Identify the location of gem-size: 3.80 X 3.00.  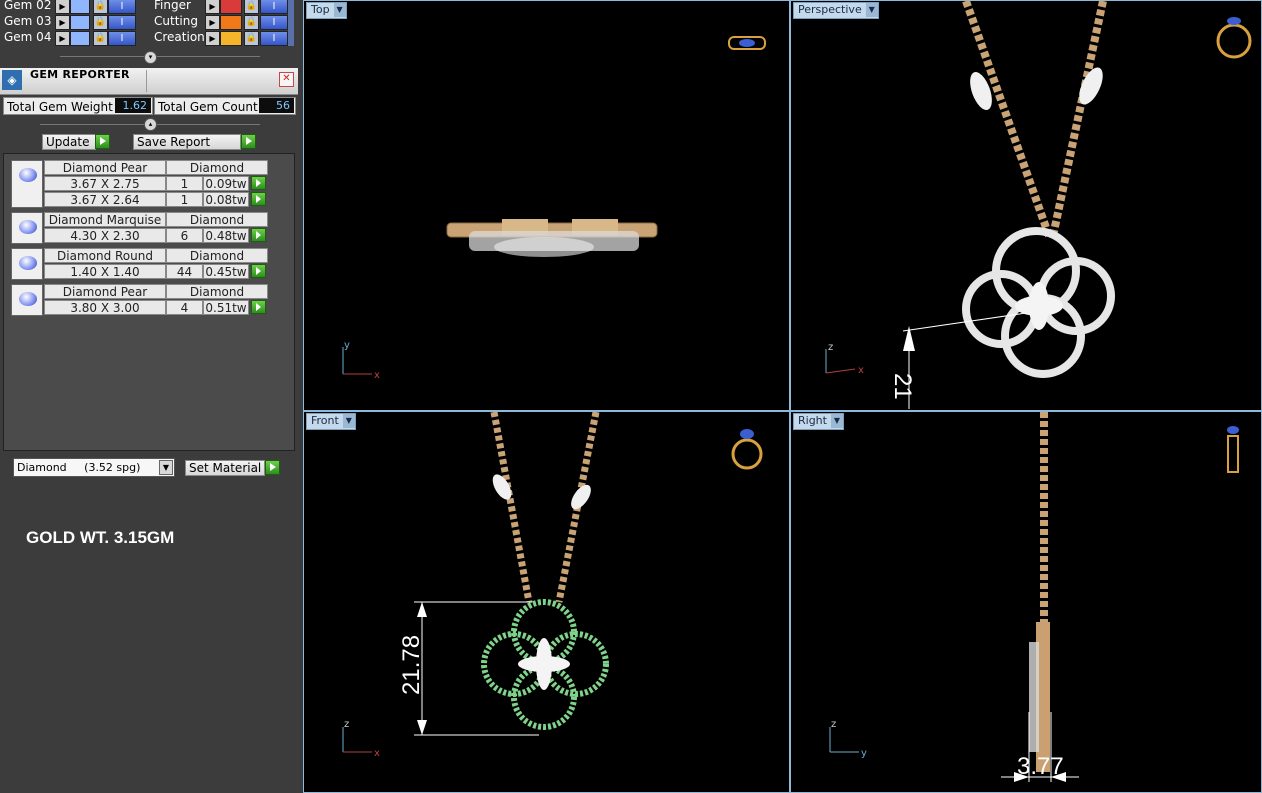
(105, 307).